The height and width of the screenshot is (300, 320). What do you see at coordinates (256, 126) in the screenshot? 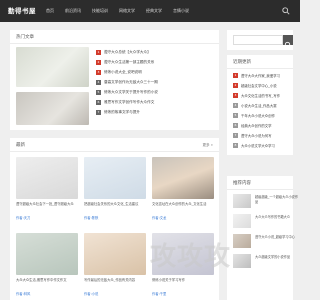
I see `recent-item-title: 经典大众创作的文学` at bounding box center [256, 126].